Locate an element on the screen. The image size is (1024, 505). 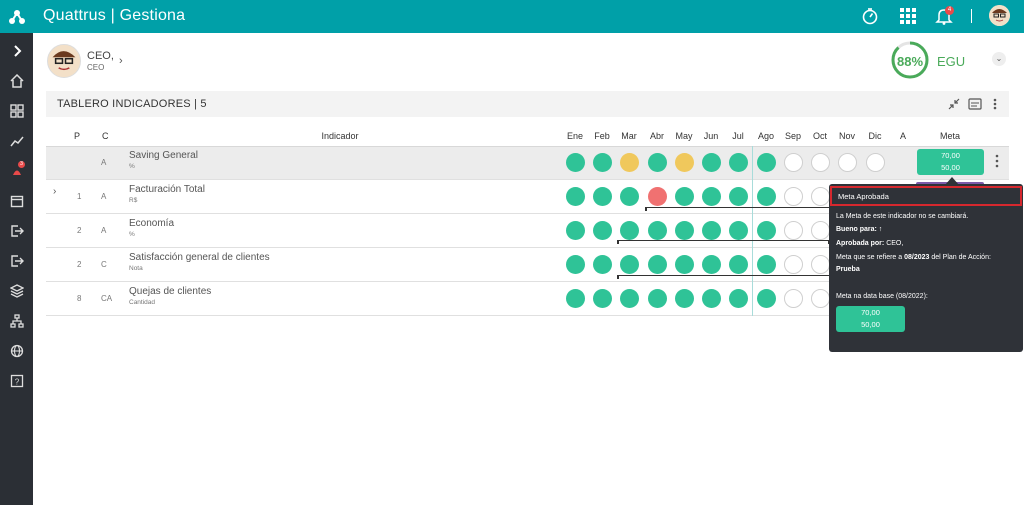
user-avatar is located at coordinates (64, 61).